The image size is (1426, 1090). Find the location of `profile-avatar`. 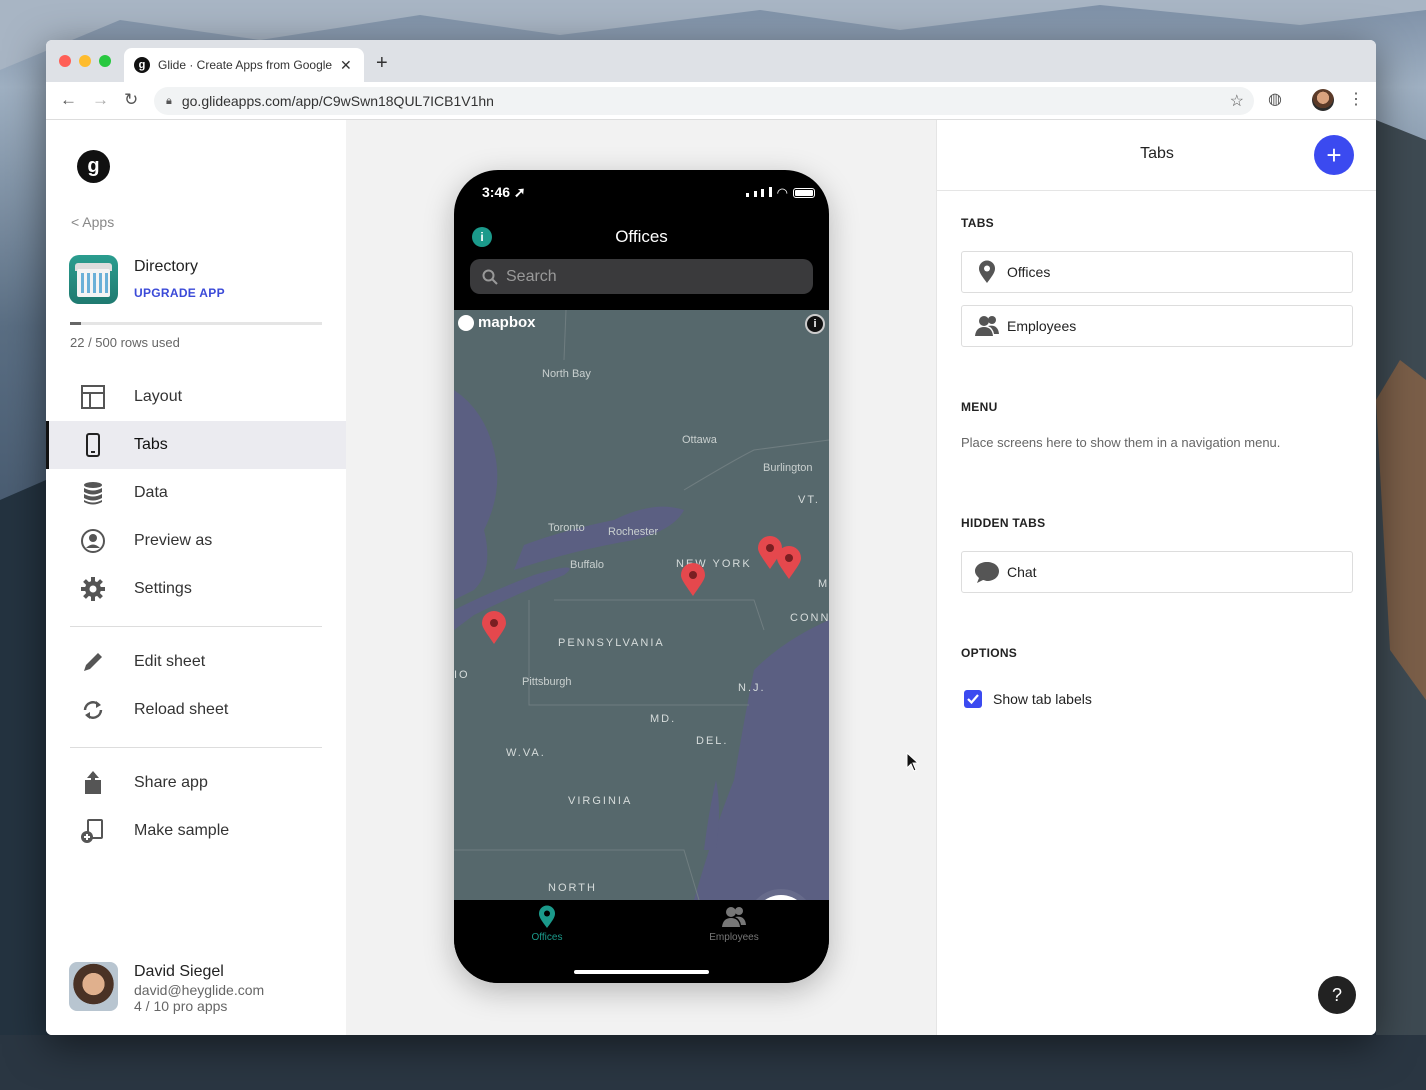

profile-avatar is located at coordinates (1323, 100).